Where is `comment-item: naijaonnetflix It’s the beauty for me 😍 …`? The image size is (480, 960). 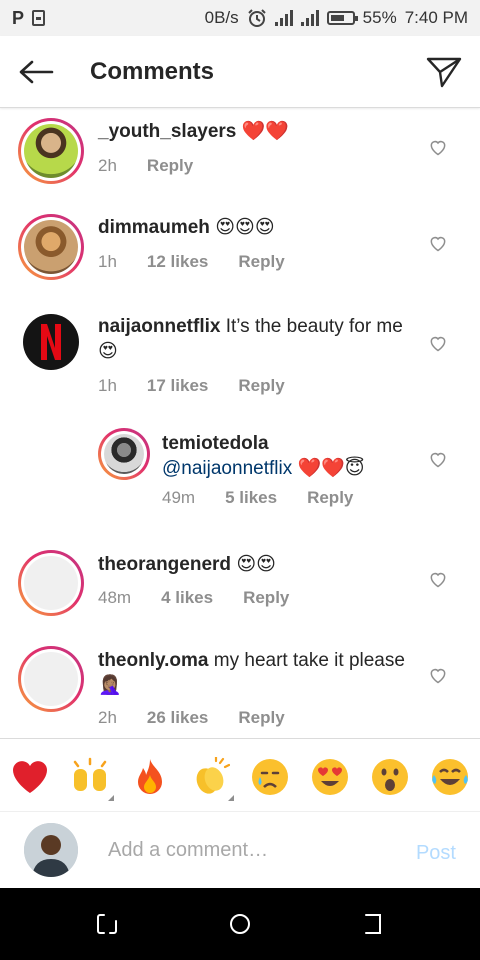 comment-item: naijaonnetflix It’s the beauty for me 😍 … is located at coordinates (240, 372).